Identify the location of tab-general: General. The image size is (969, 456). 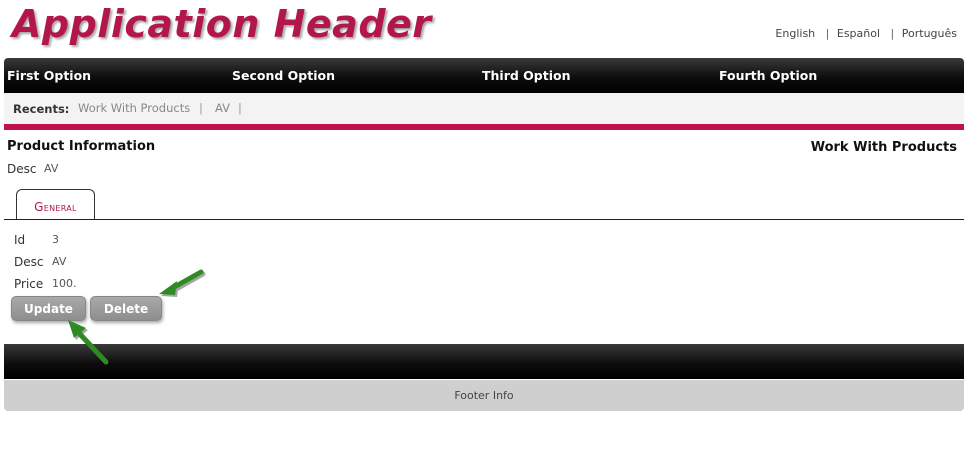
(55, 204).